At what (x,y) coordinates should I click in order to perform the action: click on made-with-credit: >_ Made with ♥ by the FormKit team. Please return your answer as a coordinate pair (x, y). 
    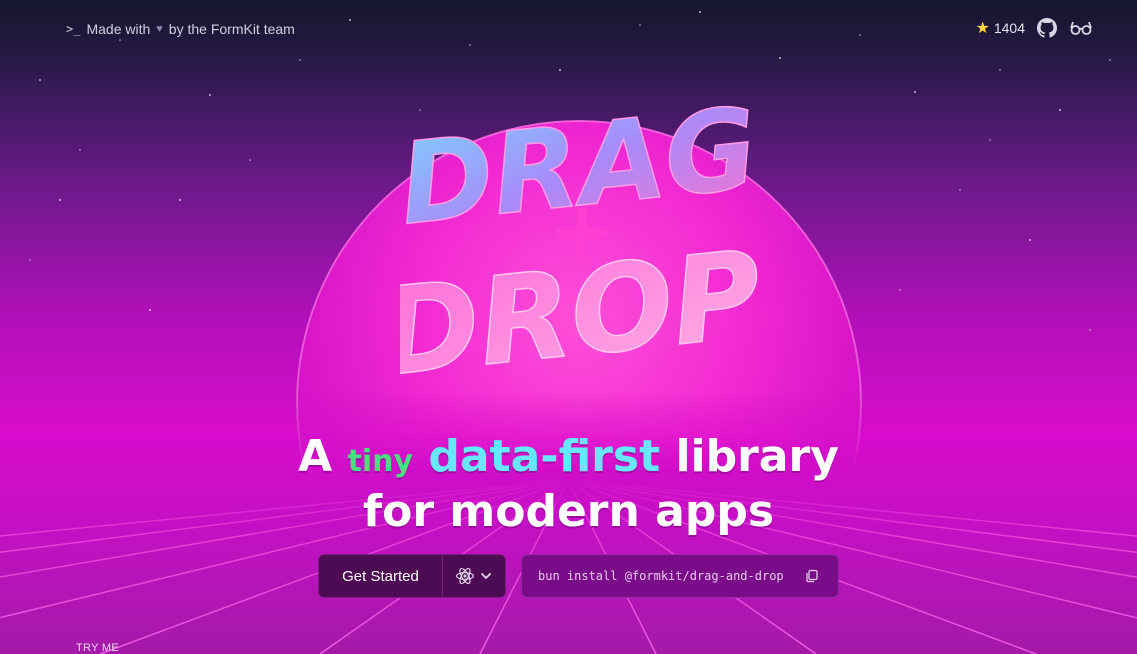
    Looking at the image, I should click on (180, 29).